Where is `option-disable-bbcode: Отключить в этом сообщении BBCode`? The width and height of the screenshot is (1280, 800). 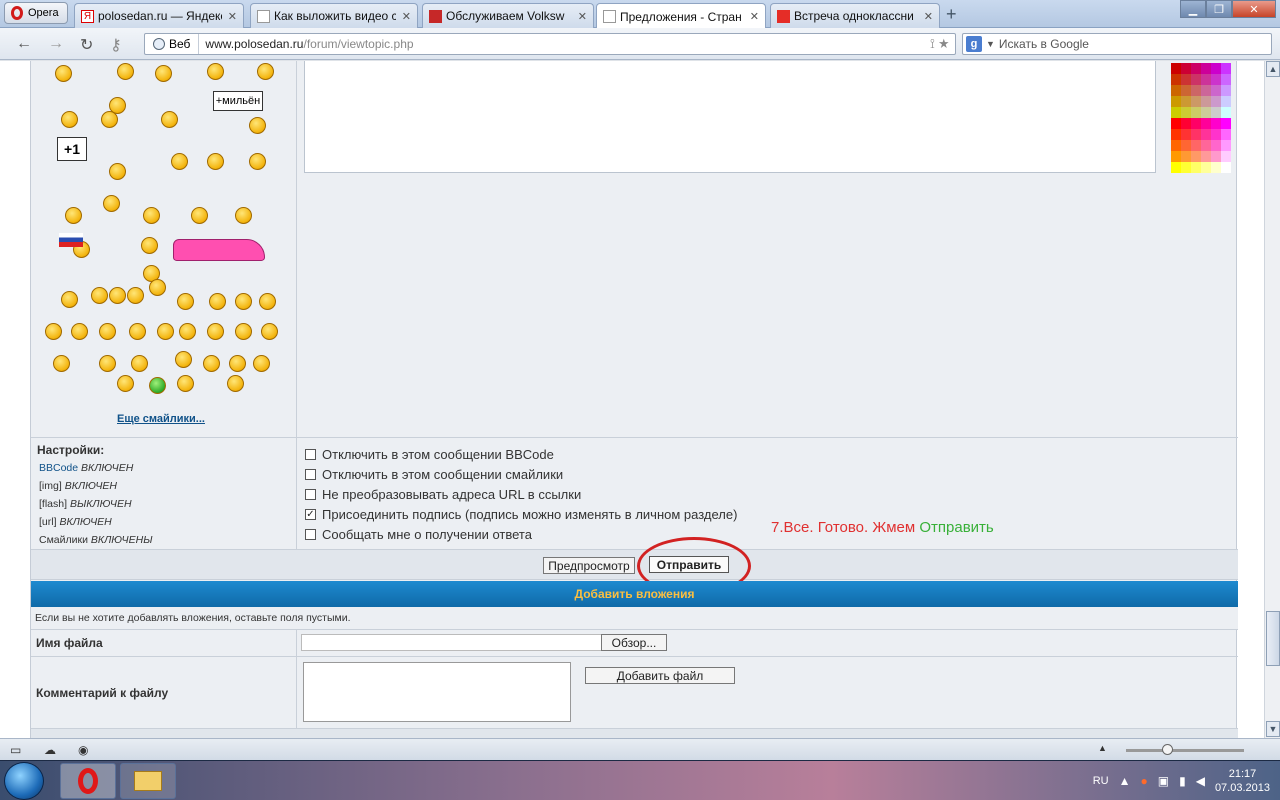
option-disable-bbcode: Отключить в этом сообщении BBCode is located at coordinates (767, 454).